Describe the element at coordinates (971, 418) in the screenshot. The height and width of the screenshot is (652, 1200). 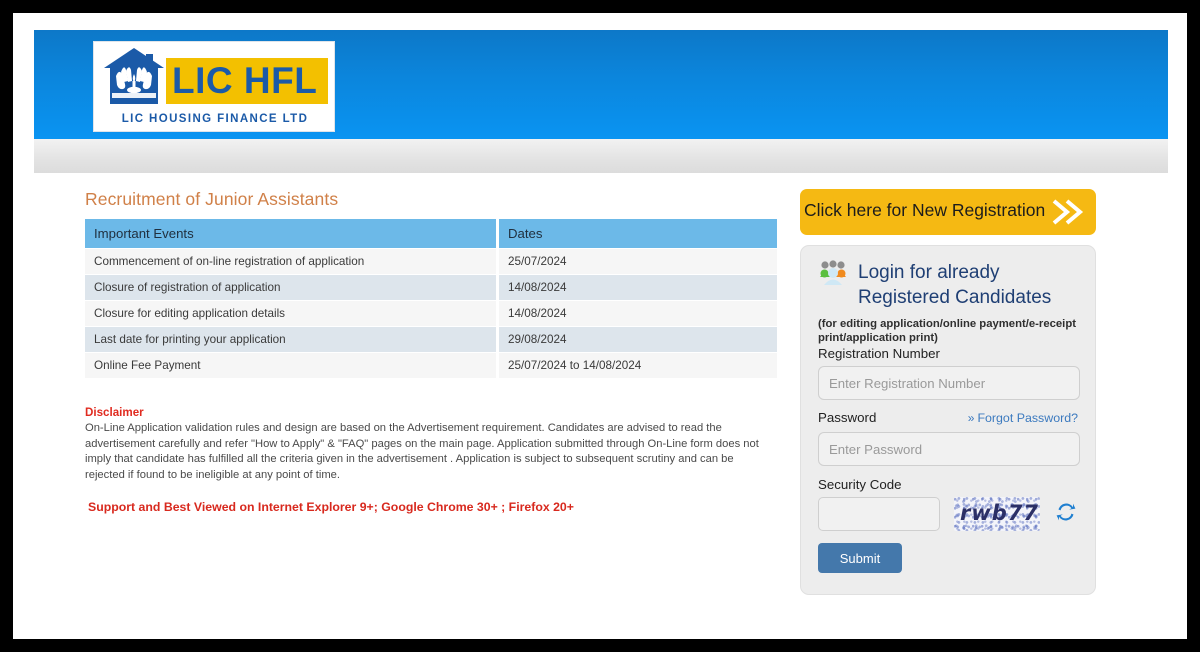
I see `double-chevron-right-icon: »` at that location.